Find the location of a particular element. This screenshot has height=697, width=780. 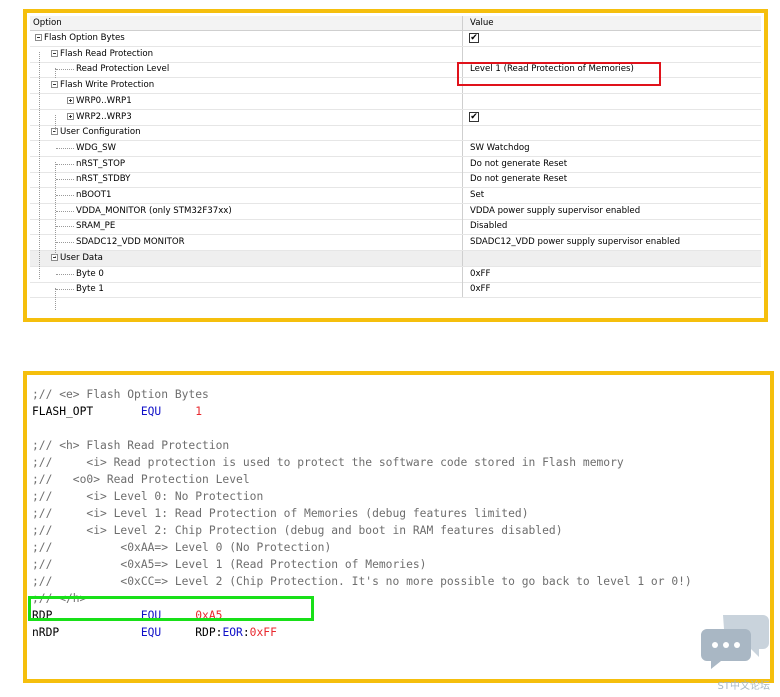

option-row: Byte 0 0xFF is located at coordinates (395, 274).